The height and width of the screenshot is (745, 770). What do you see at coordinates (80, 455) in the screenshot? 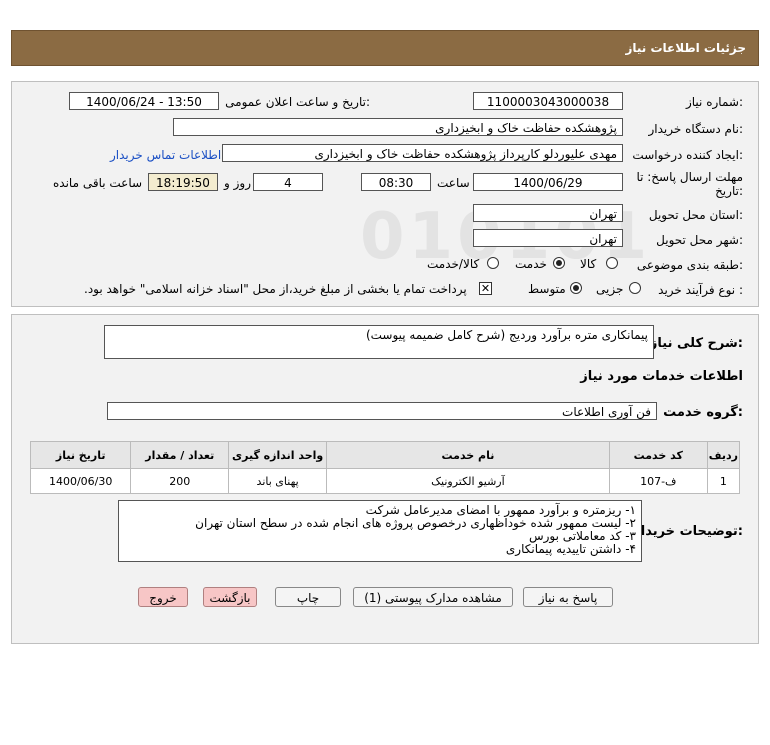
I see `col-need-date: تاریخ نیاز` at bounding box center [80, 455].